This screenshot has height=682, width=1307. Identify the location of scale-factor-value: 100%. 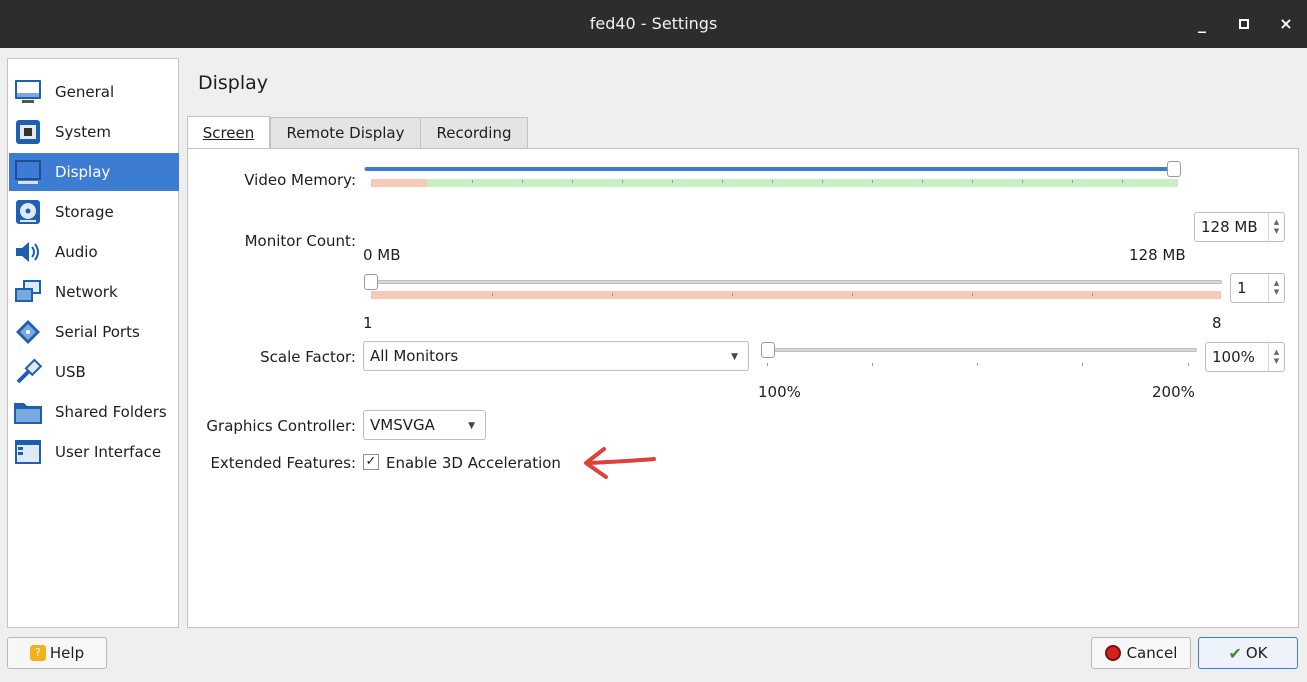
(1233, 357).